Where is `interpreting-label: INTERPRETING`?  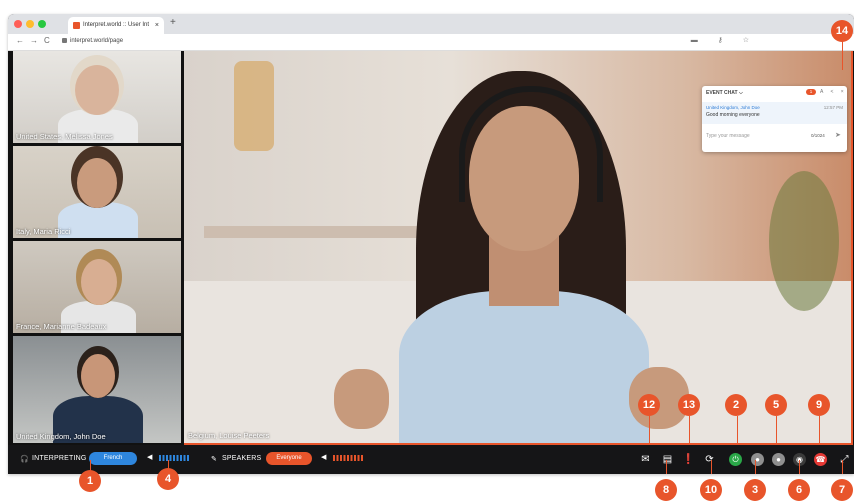
interpreting-label: INTERPRETING is located at coordinates (59, 458).